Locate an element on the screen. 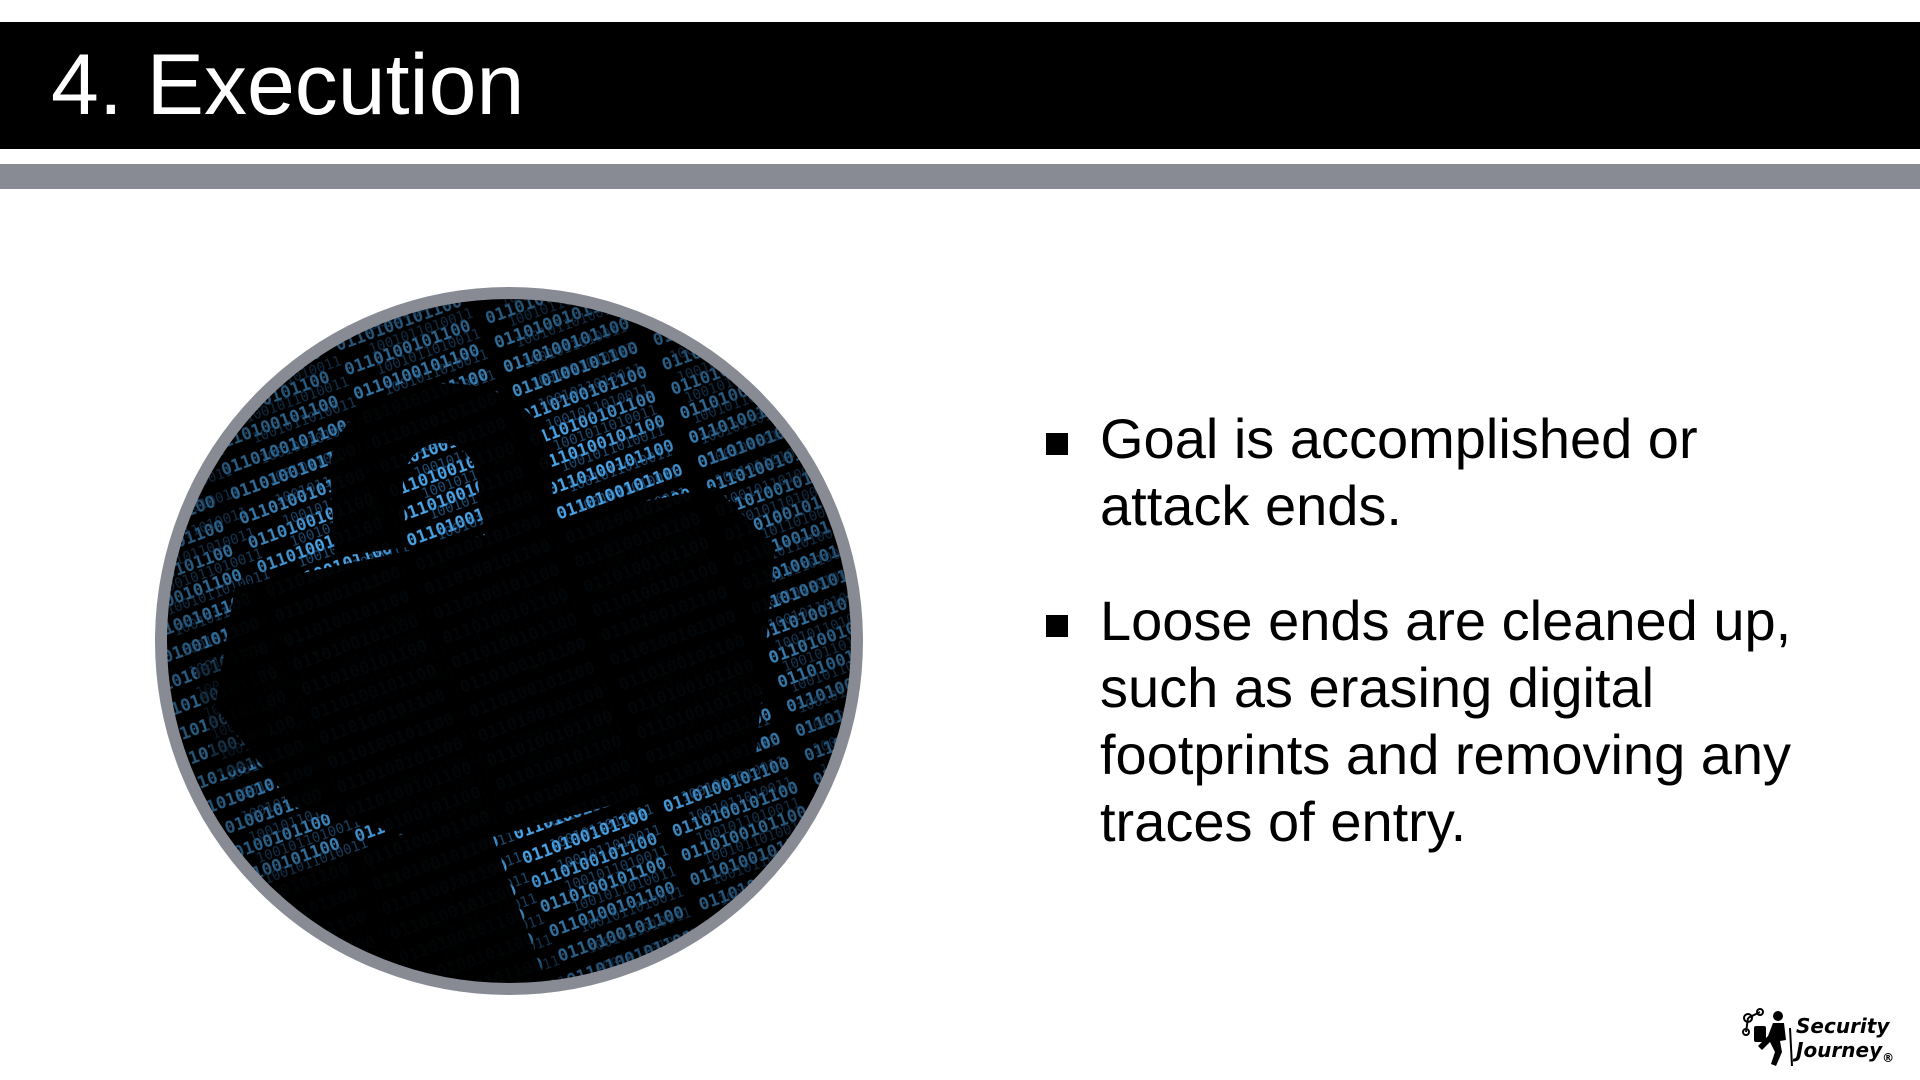 The image size is (1920, 1080). hiker-logo-icon is located at coordinates (1767, 1037).